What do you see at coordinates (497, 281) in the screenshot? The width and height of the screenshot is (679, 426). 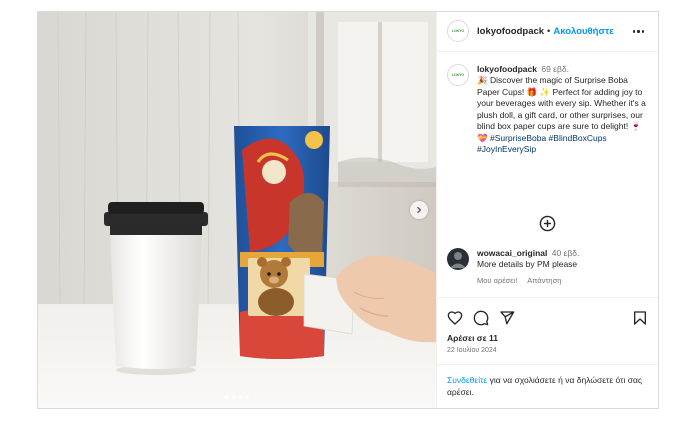 I see `comment-like-button: Μου αρέσει!` at bounding box center [497, 281].